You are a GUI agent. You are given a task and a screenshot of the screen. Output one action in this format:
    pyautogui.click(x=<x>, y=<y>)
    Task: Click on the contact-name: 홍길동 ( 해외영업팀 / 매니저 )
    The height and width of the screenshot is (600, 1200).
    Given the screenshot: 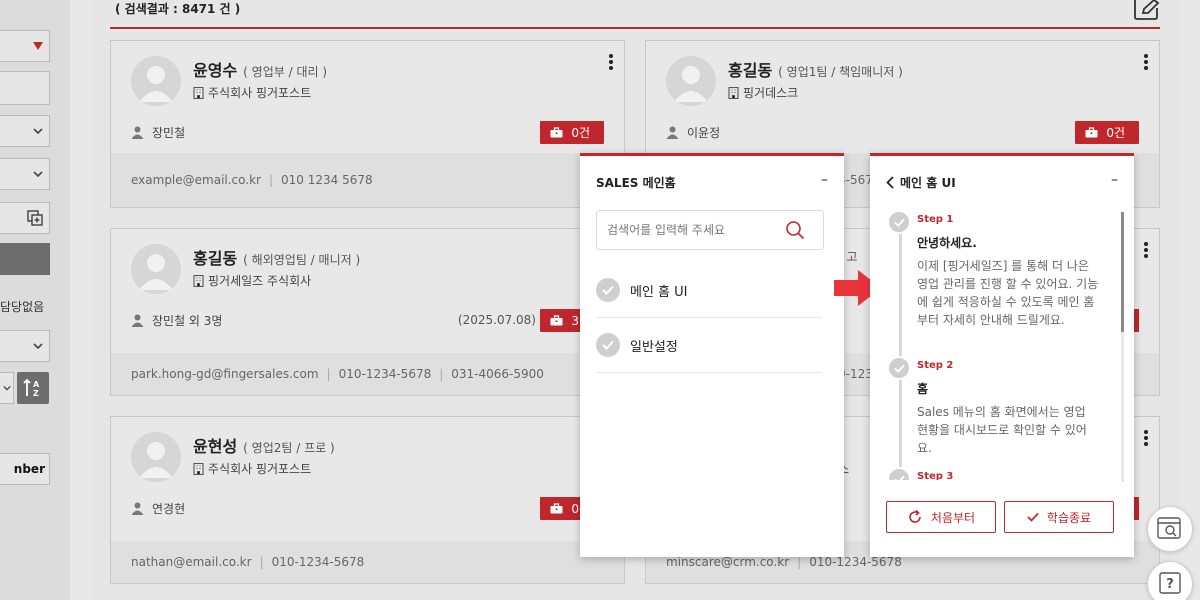 What is the action you would take?
    pyautogui.click(x=276, y=257)
    